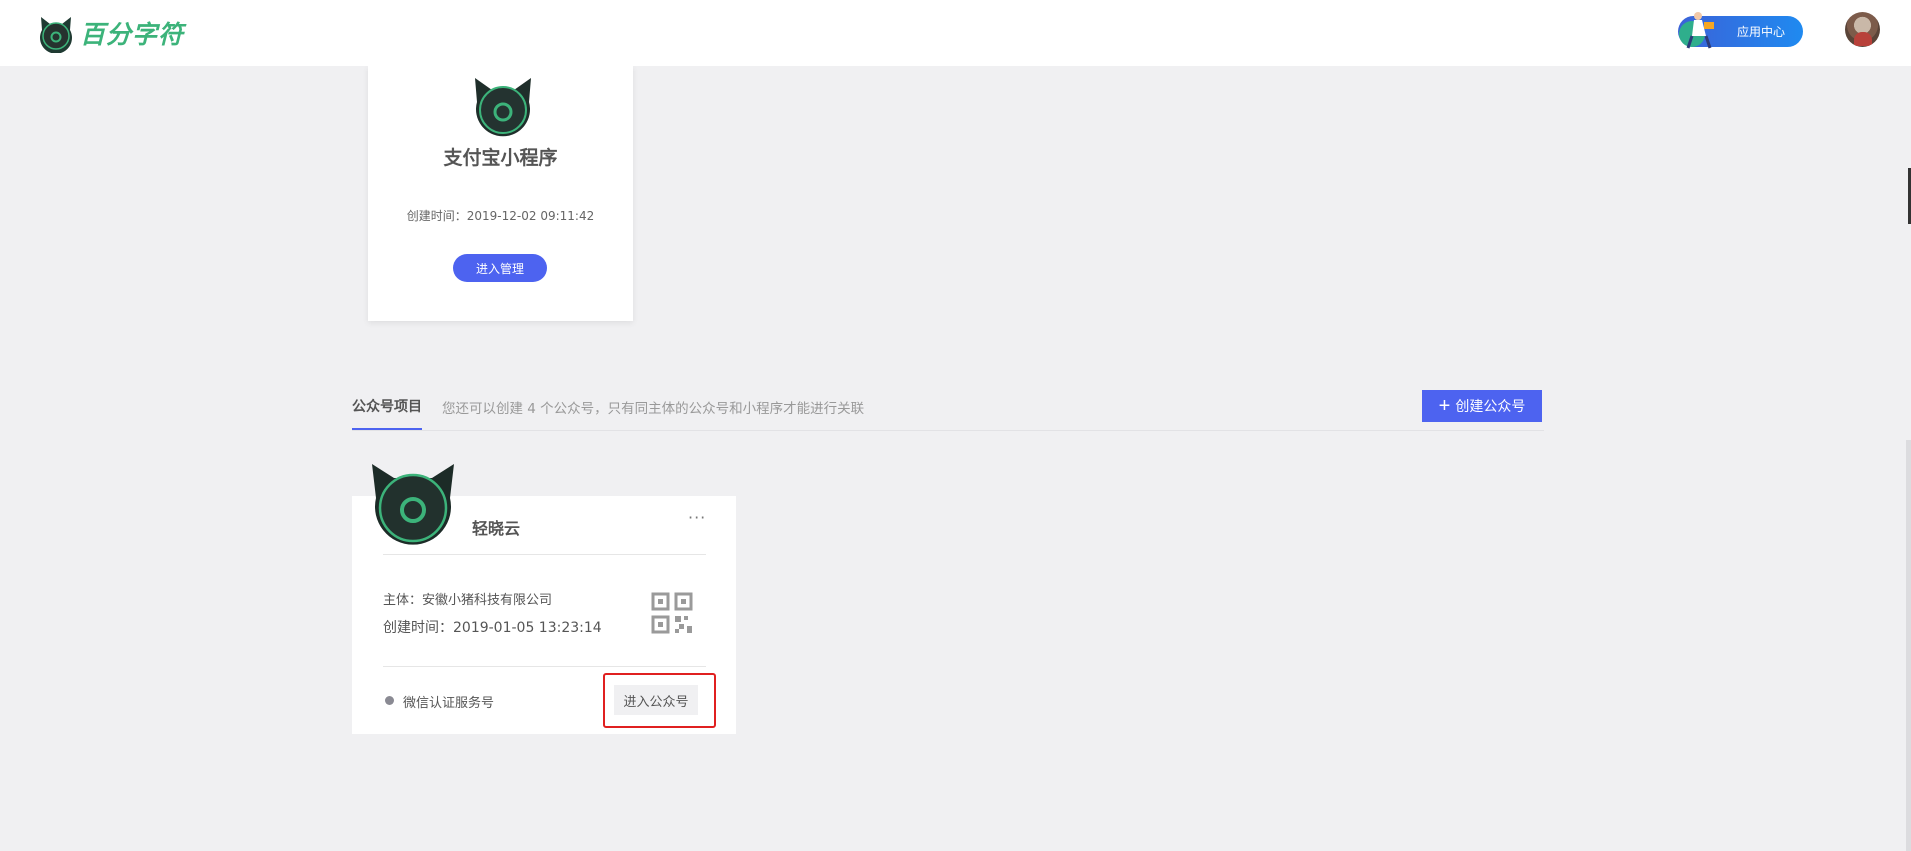  What do you see at coordinates (697, 517) in the screenshot?
I see `more-dots-icon: ···` at bounding box center [697, 517].